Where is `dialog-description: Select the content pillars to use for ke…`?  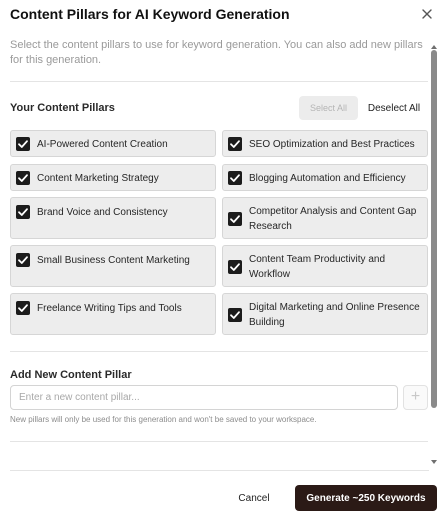
dialog-description: Select the content pillars to use for ke… is located at coordinates (216, 52).